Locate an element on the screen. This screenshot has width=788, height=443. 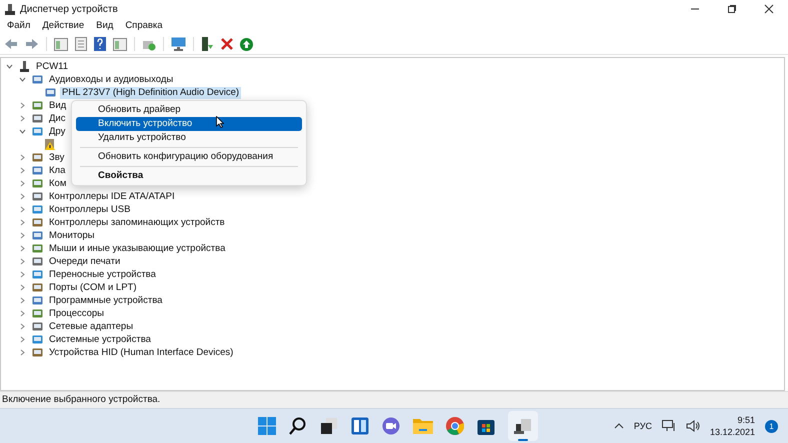
computer-icon is located at coordinates (24, 66).